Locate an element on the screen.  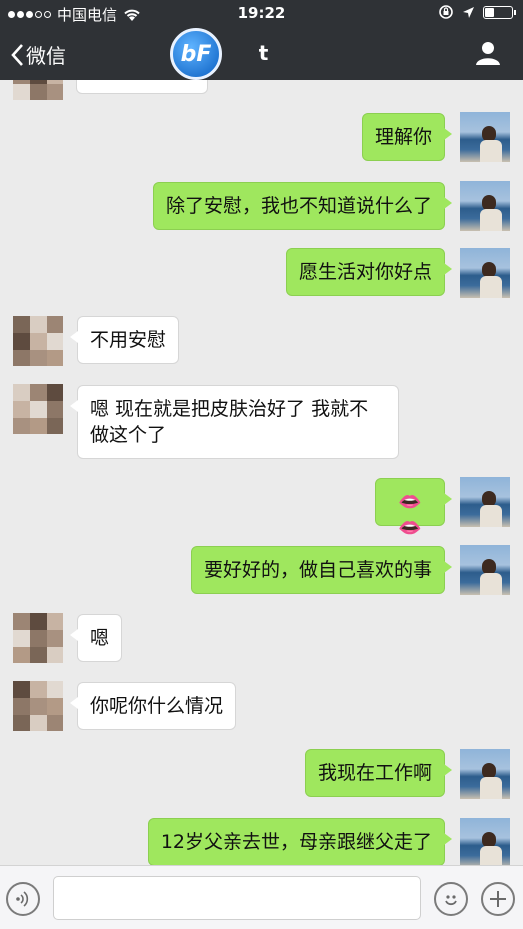
chat-info-button is located at coordinates (488, 55).